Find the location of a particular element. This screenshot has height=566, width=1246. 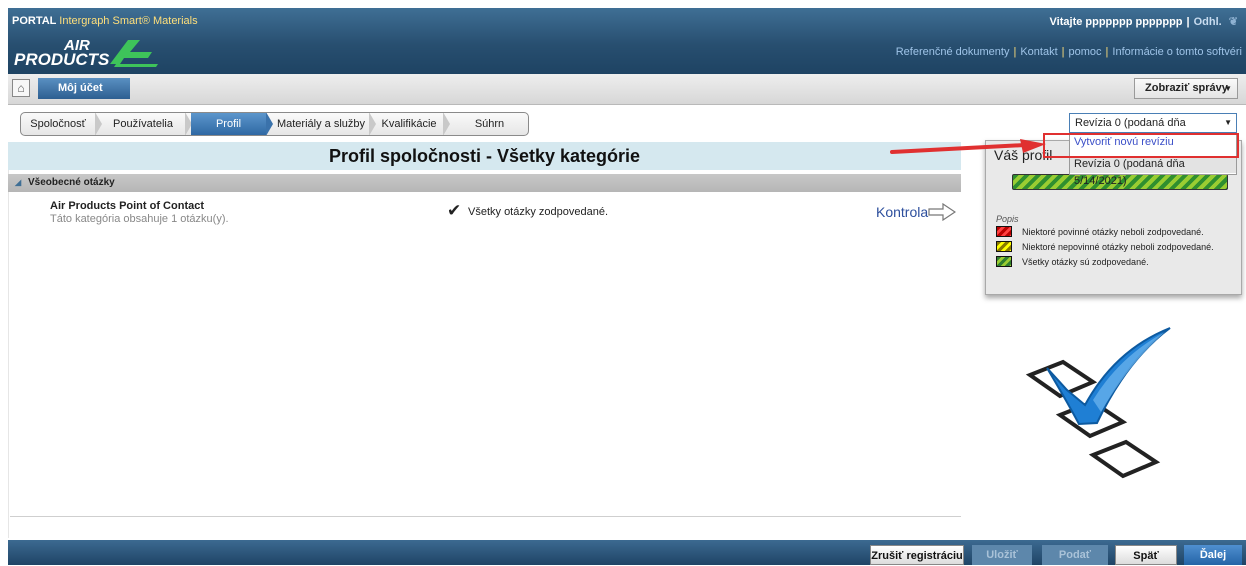

show-messages-label: Zobraziť správy is located at coordinates (1186, 88).